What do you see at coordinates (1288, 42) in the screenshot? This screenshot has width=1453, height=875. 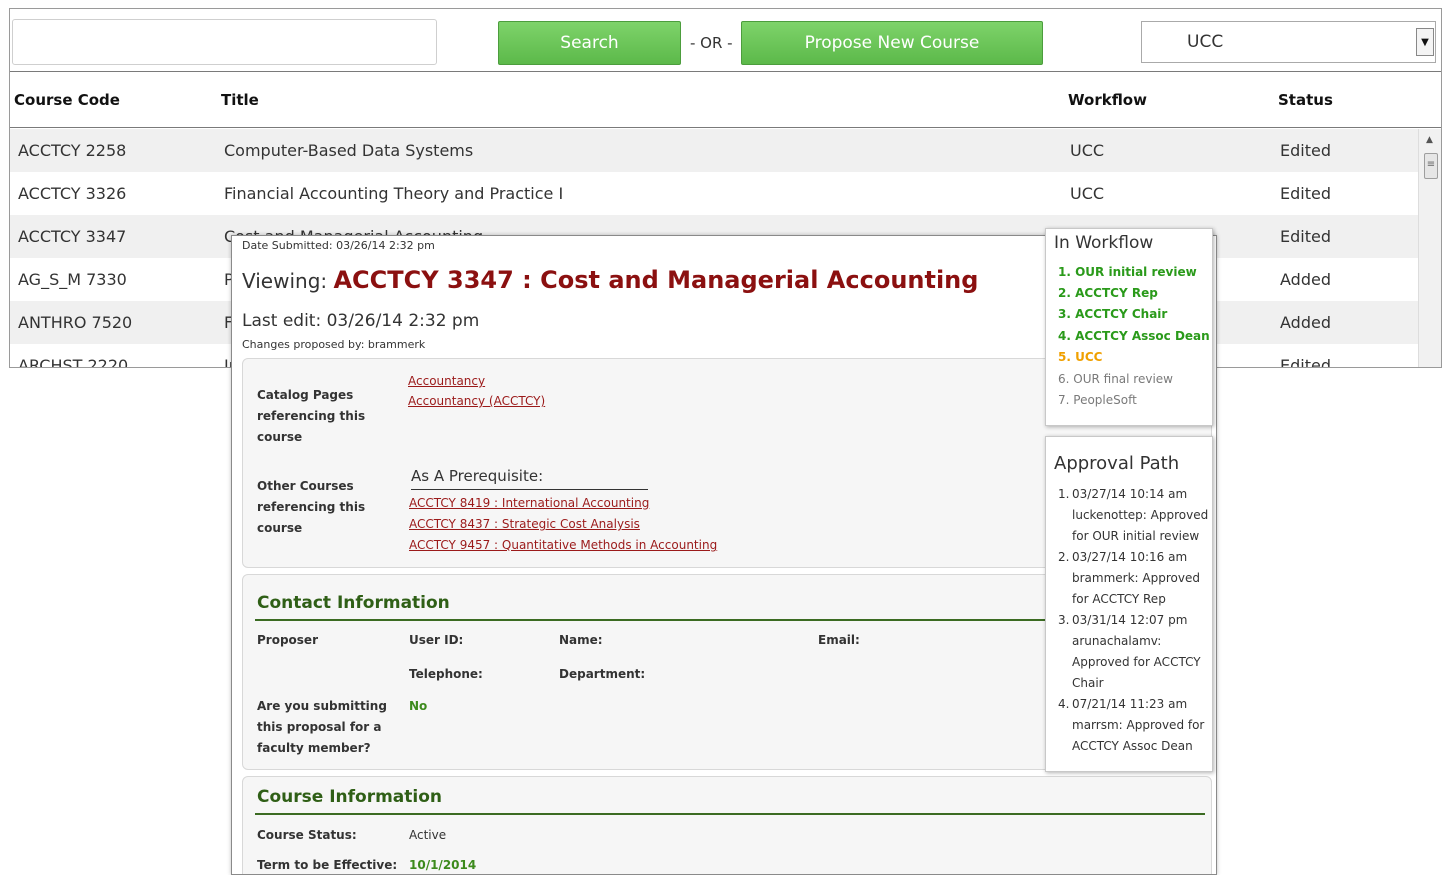 I see `workflow-filter-select: UCC ▼` at bounding box center [1288, 42].